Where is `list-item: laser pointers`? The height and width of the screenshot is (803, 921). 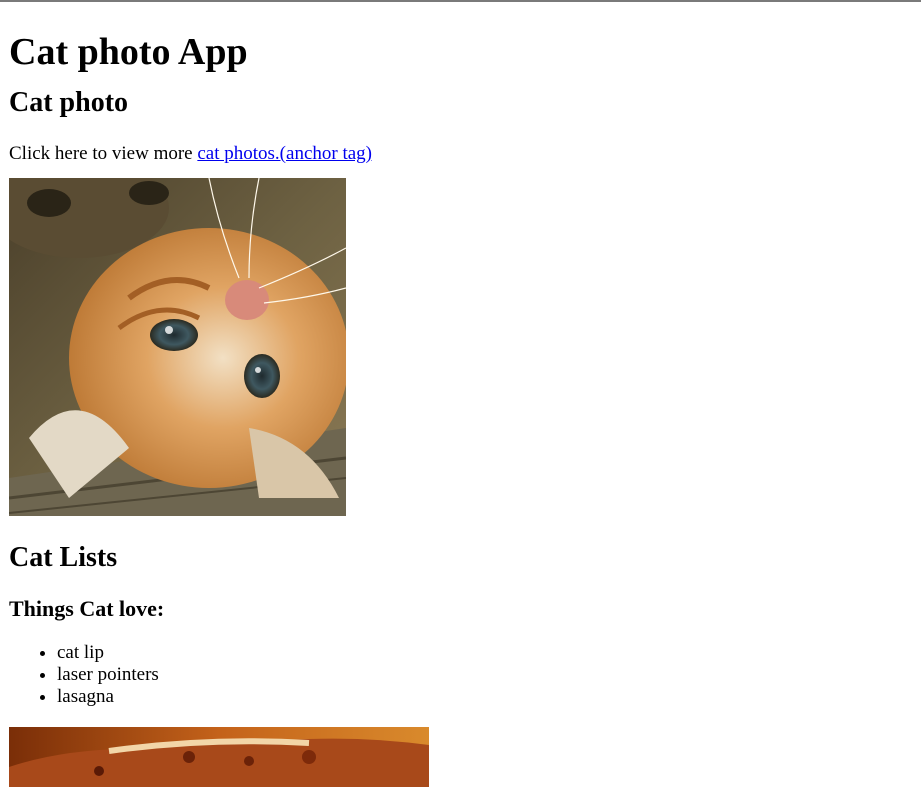 list-item: laser pointers is located at coordinates (489, 675).